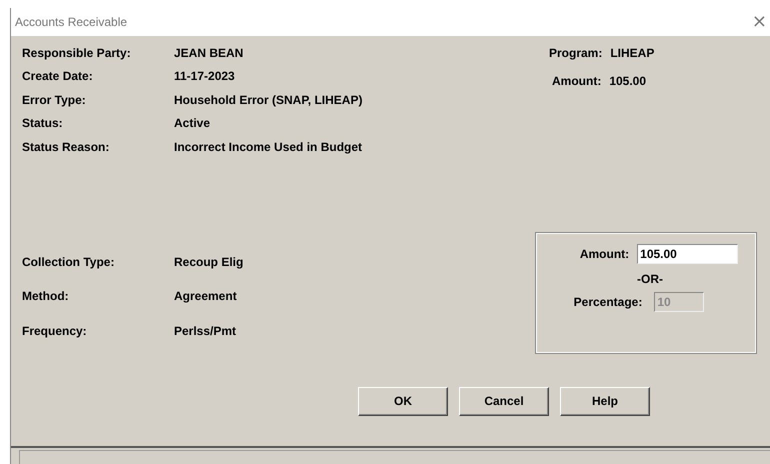 This screenshot has height=464, width=770. What do you see at coordinates (504, 401) in the screenshot?
I see `dialog-button: Cancel` at bounding box center [504, 401].